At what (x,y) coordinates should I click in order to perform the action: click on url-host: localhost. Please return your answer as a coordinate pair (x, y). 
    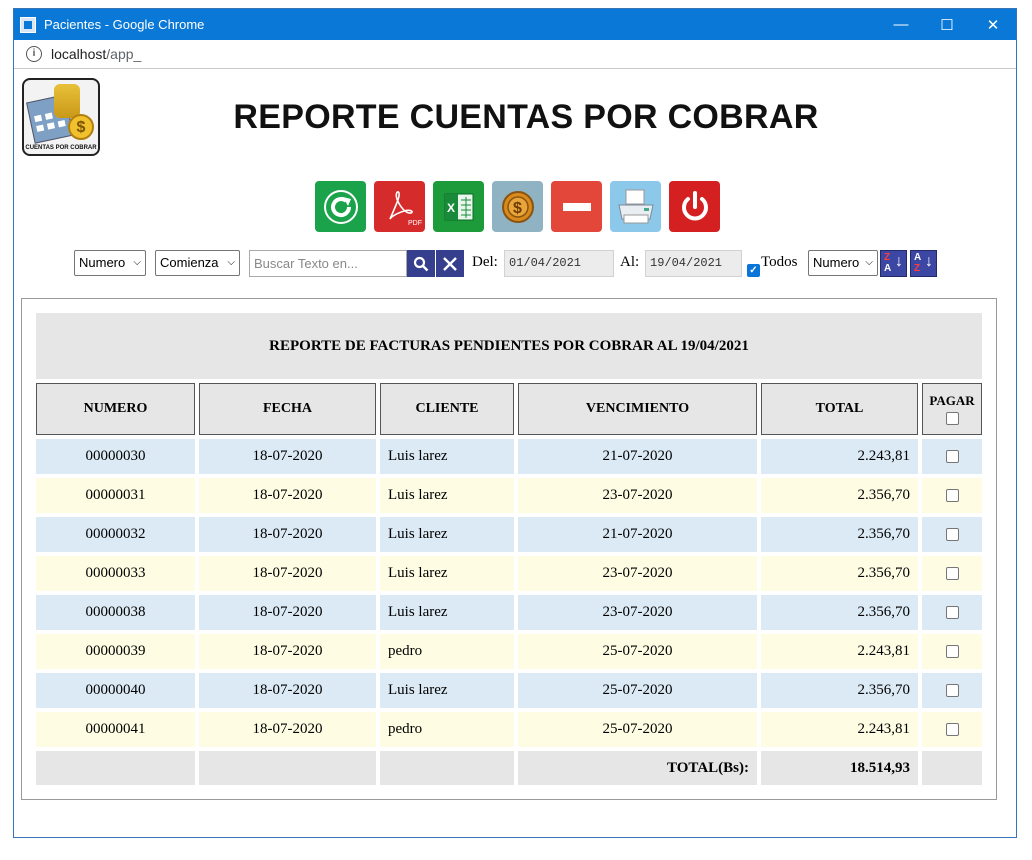
    Looking at the image, I should click on (79, 54).